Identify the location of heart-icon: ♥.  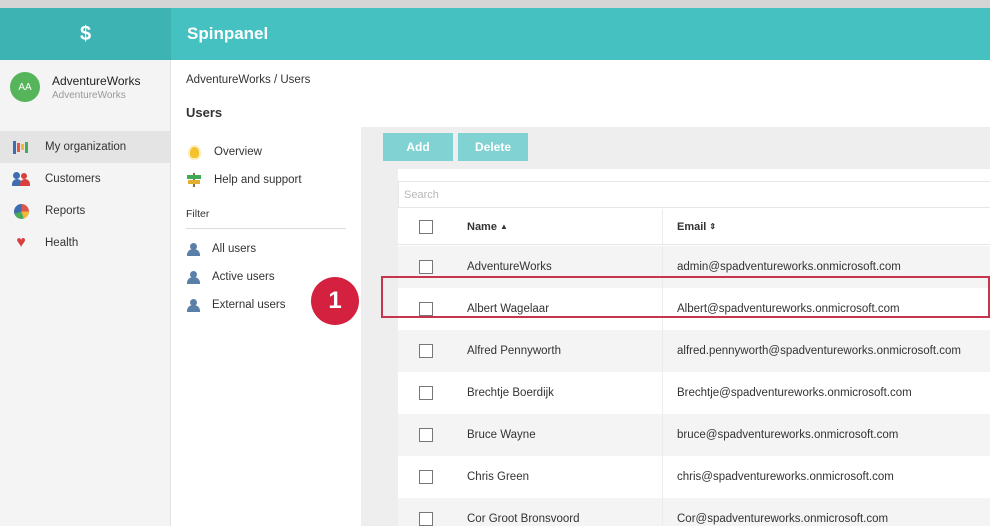
(21, 242).